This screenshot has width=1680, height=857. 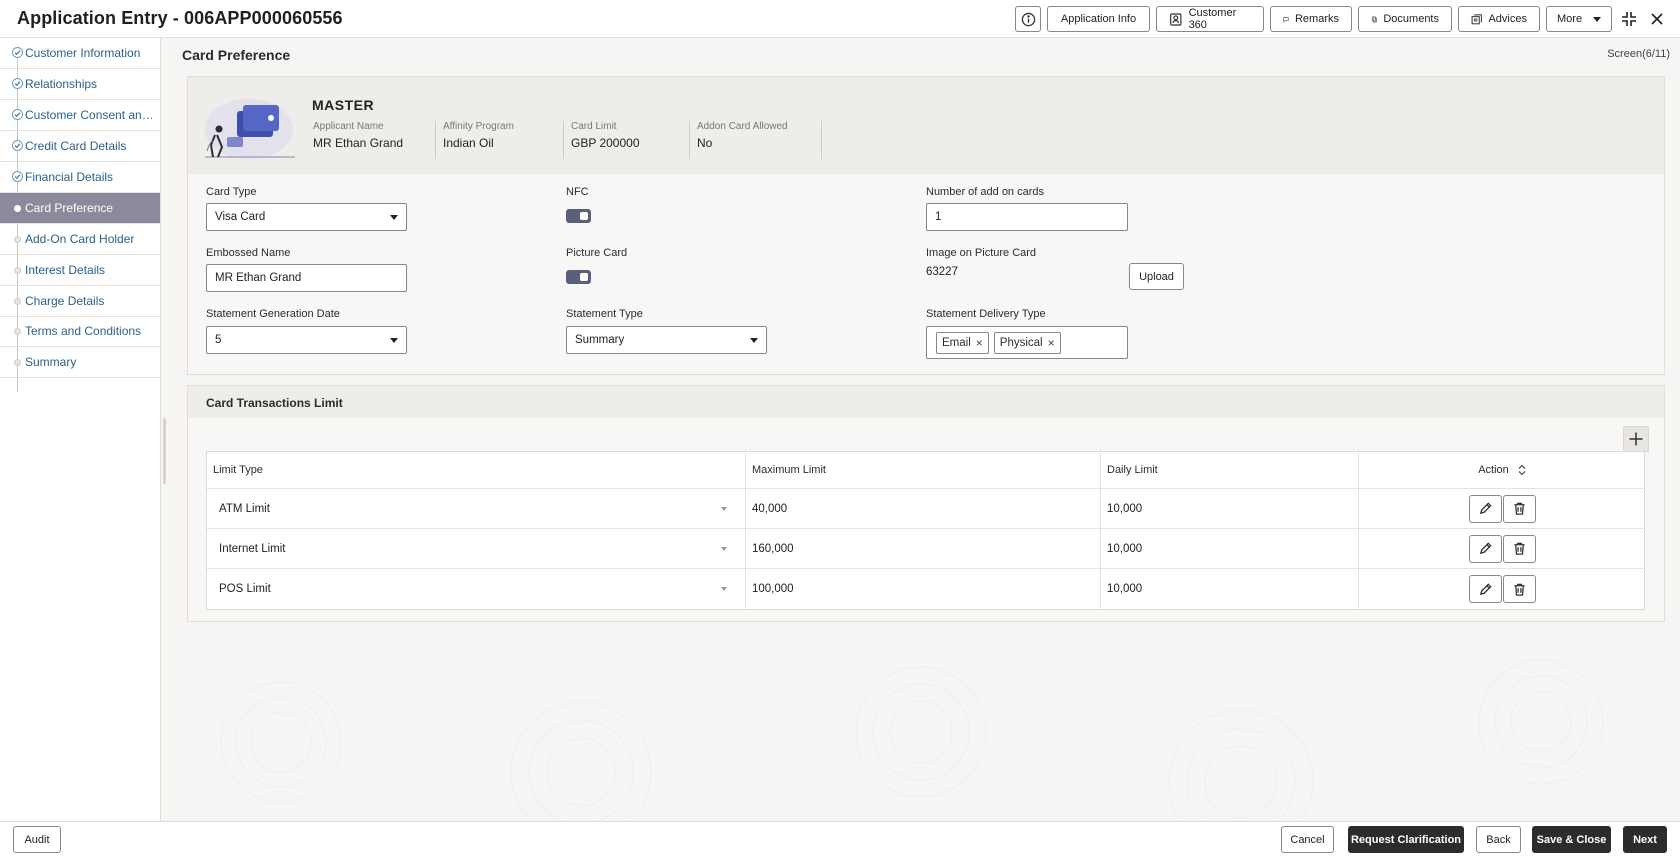 I want to click on image-on-card-label: Image on Picture Card, so click(x=981, y=253).